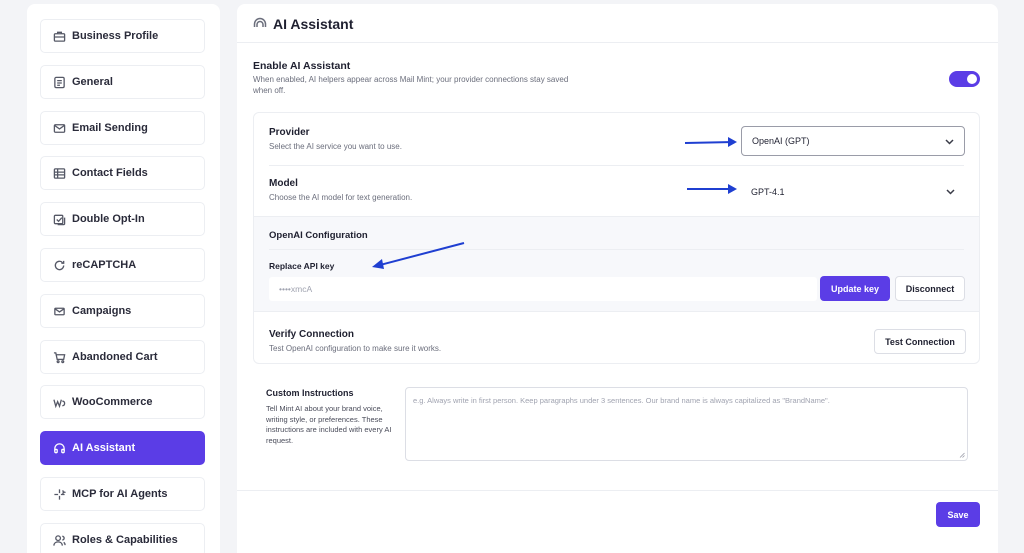  What do you see at coordinates (59, 128) in the screenshot?
I see `mail-icon` at bounding box center [59, 128].